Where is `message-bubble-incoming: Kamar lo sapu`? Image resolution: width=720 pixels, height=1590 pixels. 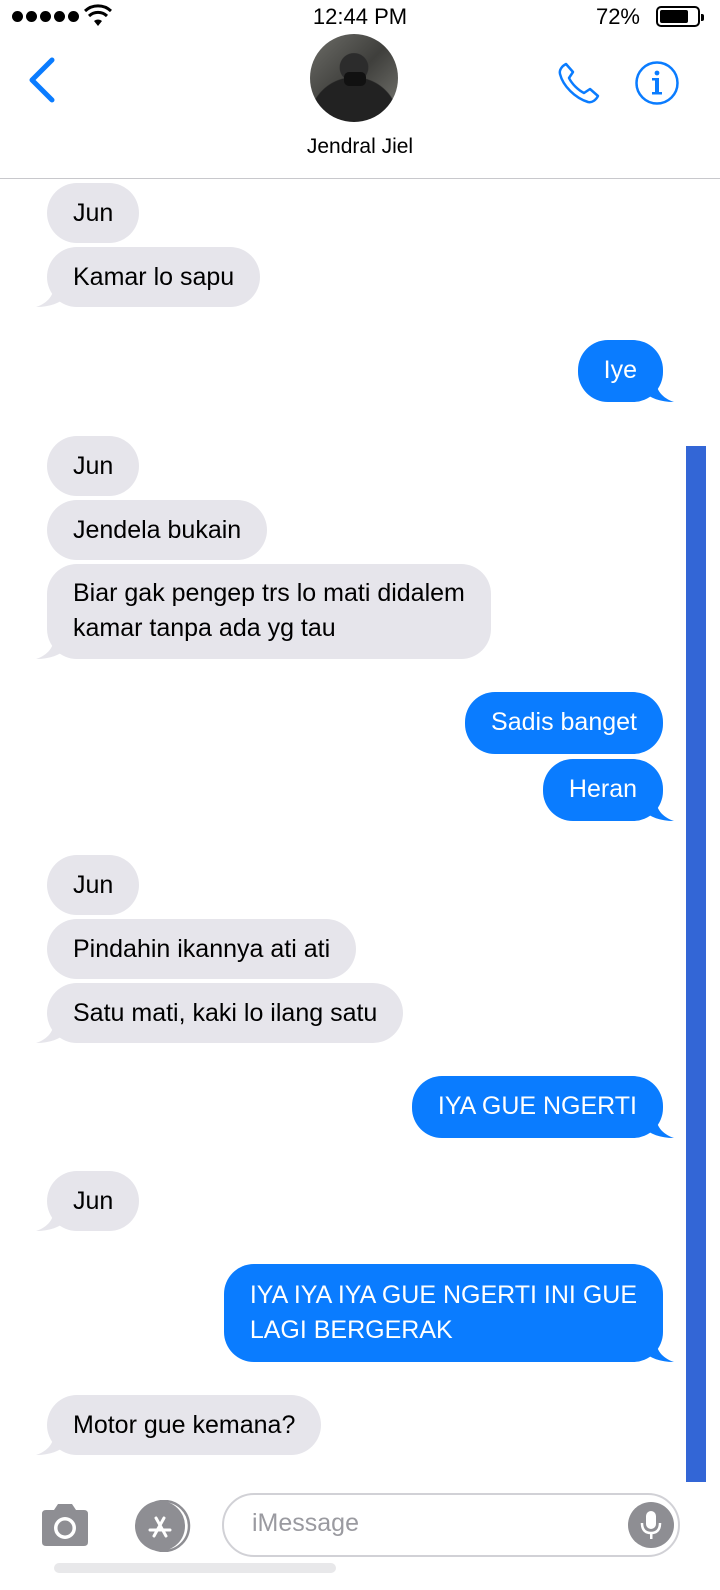 message-bubble-incoming: Kamar lo sapu is located at coordinates (154, 277).